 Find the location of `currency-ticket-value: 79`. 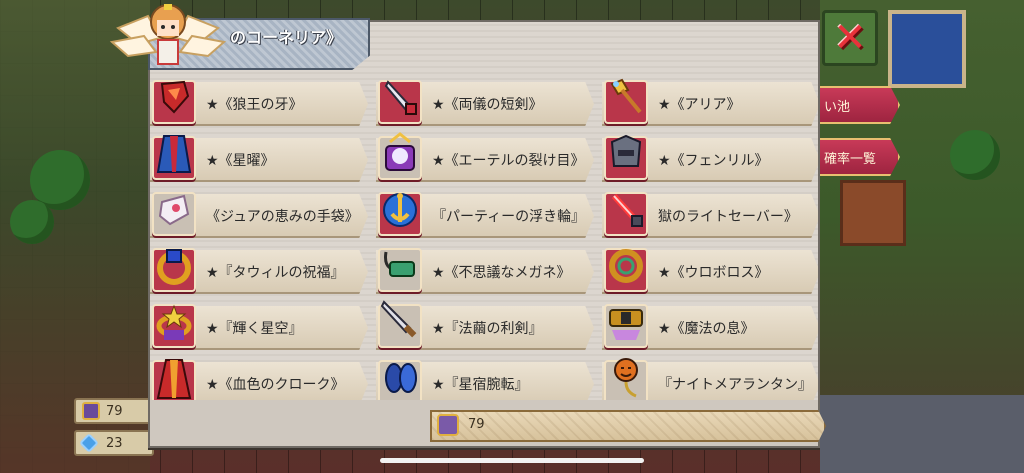

currency-ticket-value: 79 is located at coordinates (114, 411).